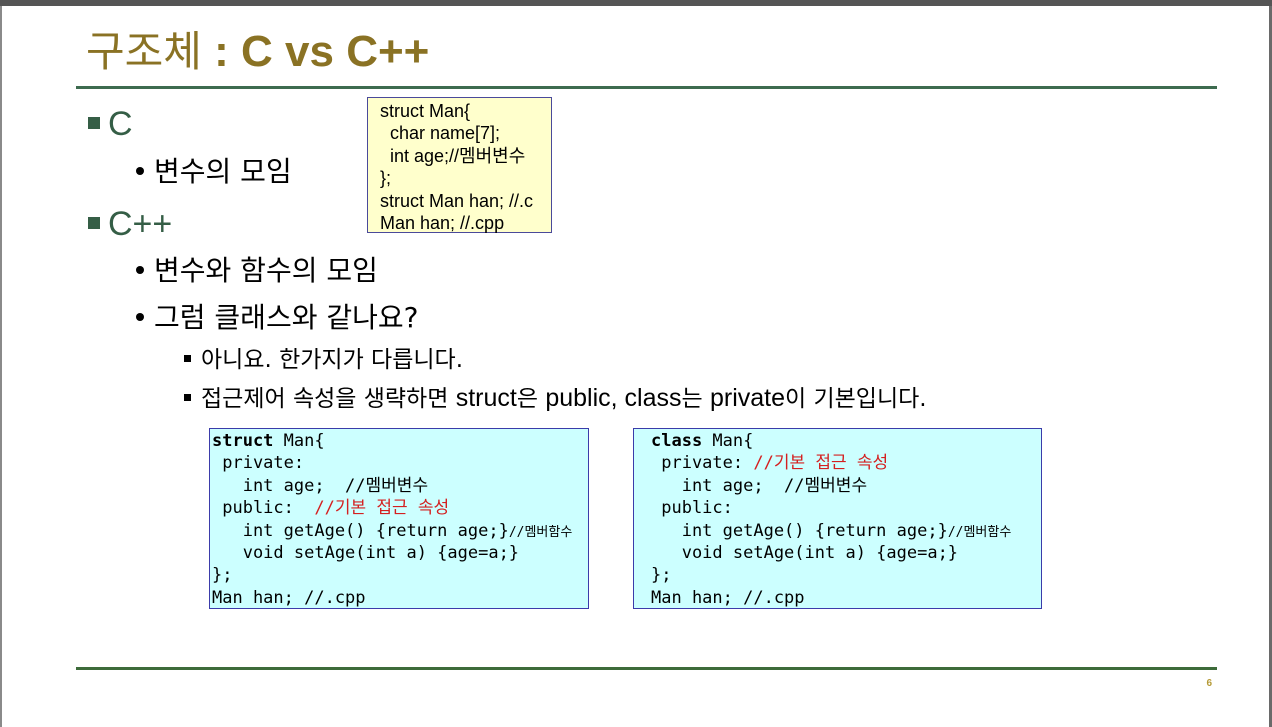 This screenshot has width=1272, height=727. What do you see at coordinates (613, 398) in the screenshot?
I see `bullet-cpp-sub2-b-text4: public, class` at bounding box center [613, 398].